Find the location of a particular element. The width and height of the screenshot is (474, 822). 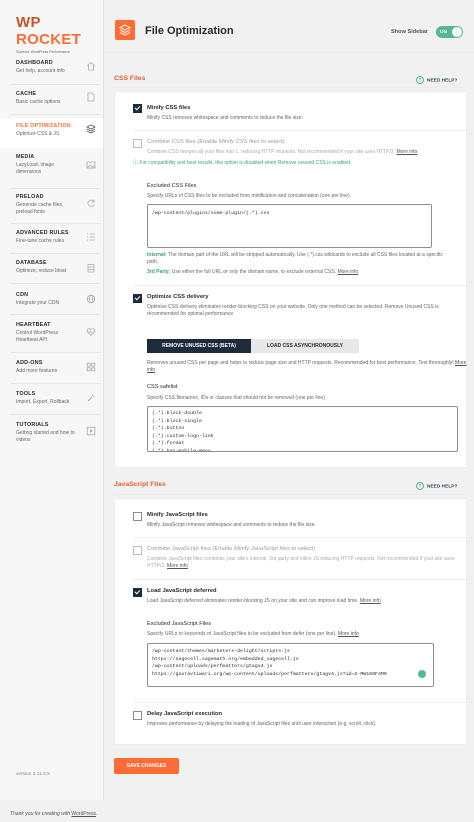

show-sidebar-toggle: ON is located at coordinates (449, 32).